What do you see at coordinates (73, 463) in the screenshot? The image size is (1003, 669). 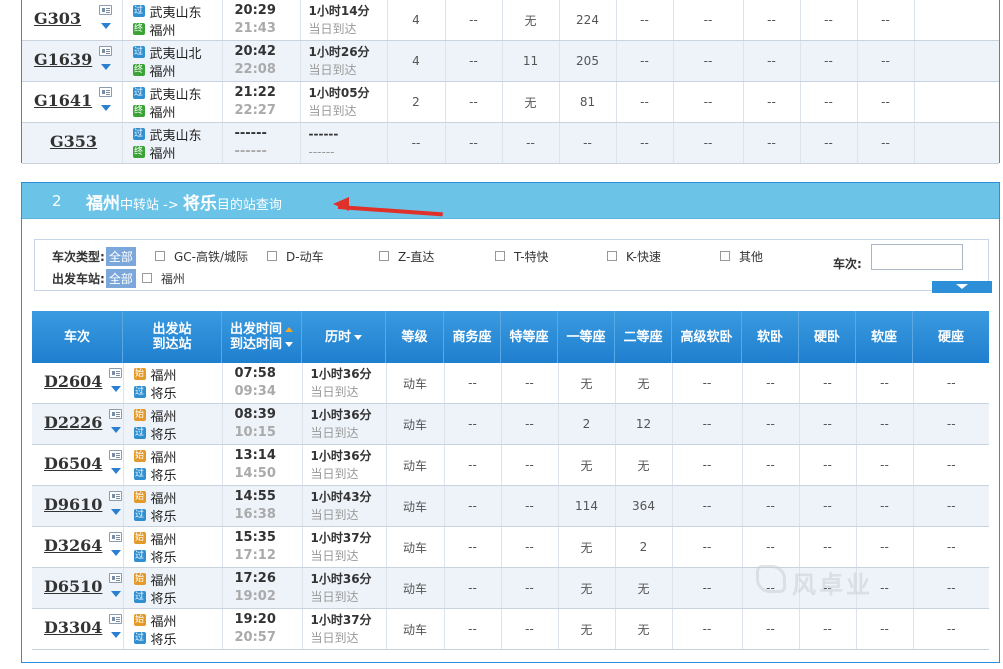 I see `train-number-link: D6504` at bounding box center [73, 463].